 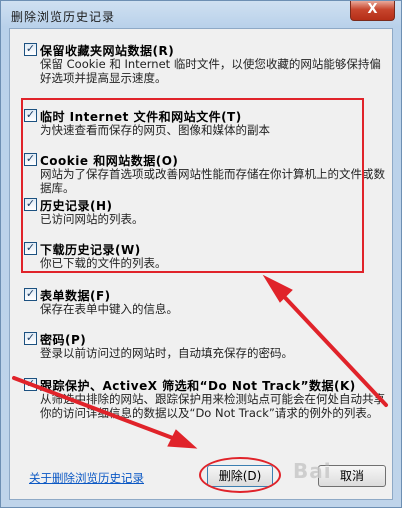 What do you see at coordinates (96, 409) in the screenshot?
I see `arrow-to-delete-shaft` at bounding box center [96, 409].